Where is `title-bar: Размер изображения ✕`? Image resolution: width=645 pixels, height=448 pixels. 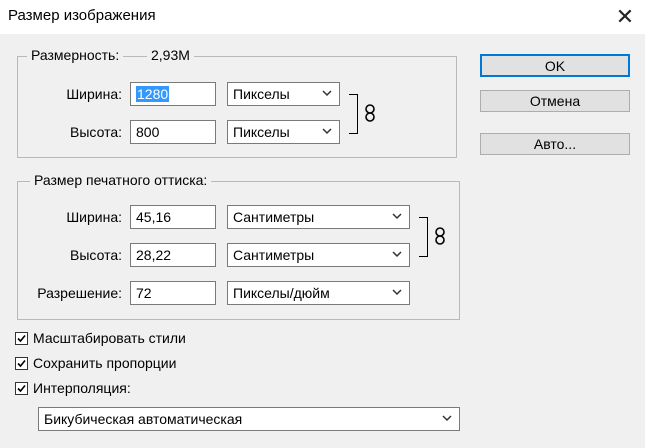 title-bar: Размер изображения ✕ is located at coordinates (322, 17).